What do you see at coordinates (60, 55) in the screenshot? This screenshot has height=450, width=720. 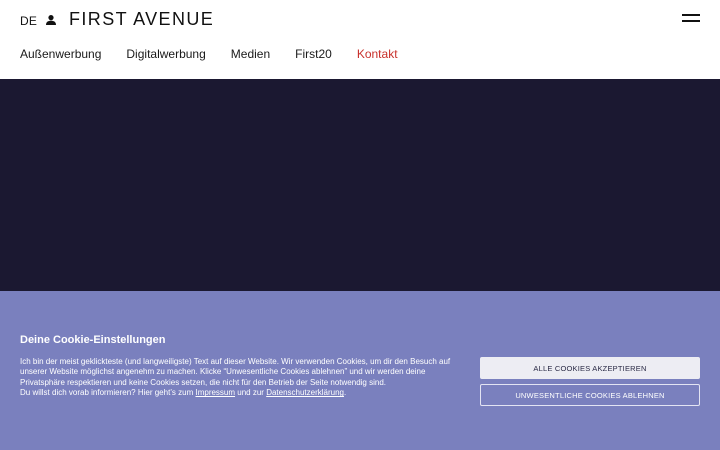 I see `nav-item-aussenwerbung: Außenwerbung` at bounding box center [60, 55].